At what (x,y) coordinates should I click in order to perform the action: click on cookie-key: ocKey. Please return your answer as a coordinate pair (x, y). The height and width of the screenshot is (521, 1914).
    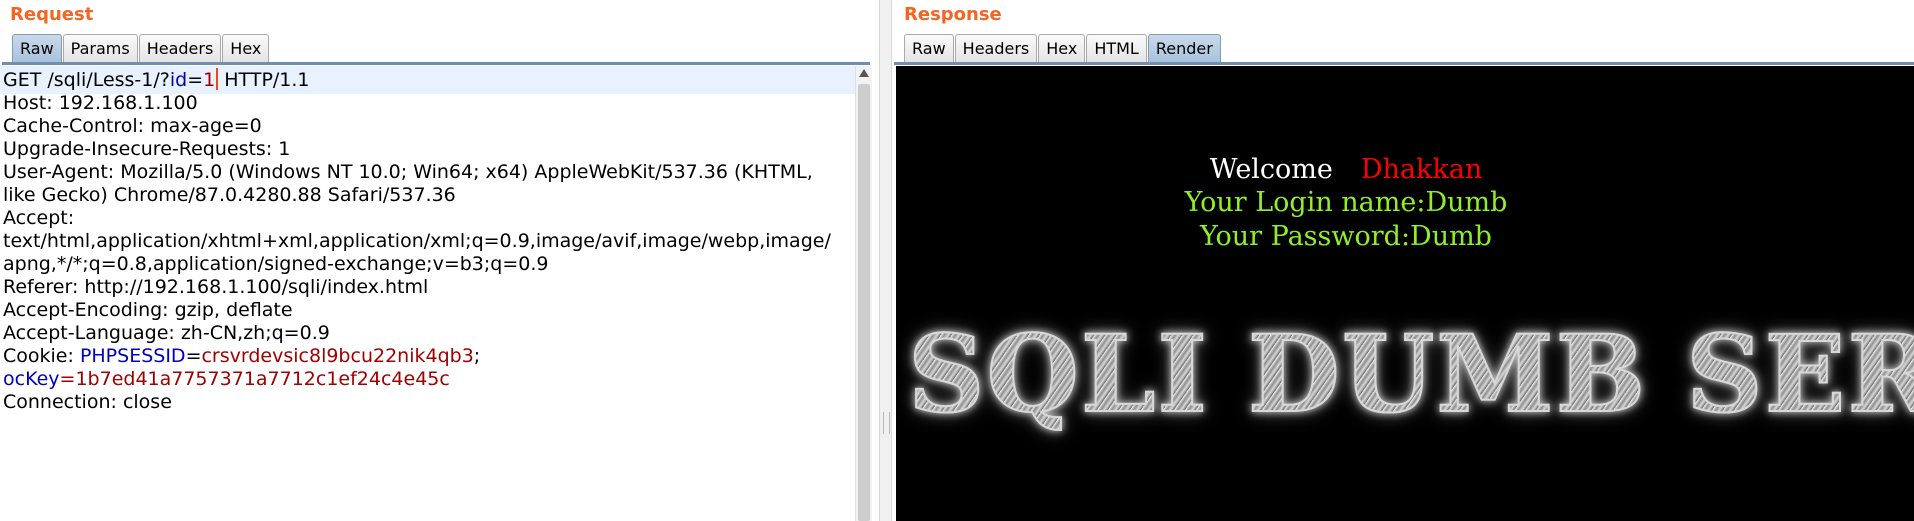
    Looking at the image, I should click on (31, 379).